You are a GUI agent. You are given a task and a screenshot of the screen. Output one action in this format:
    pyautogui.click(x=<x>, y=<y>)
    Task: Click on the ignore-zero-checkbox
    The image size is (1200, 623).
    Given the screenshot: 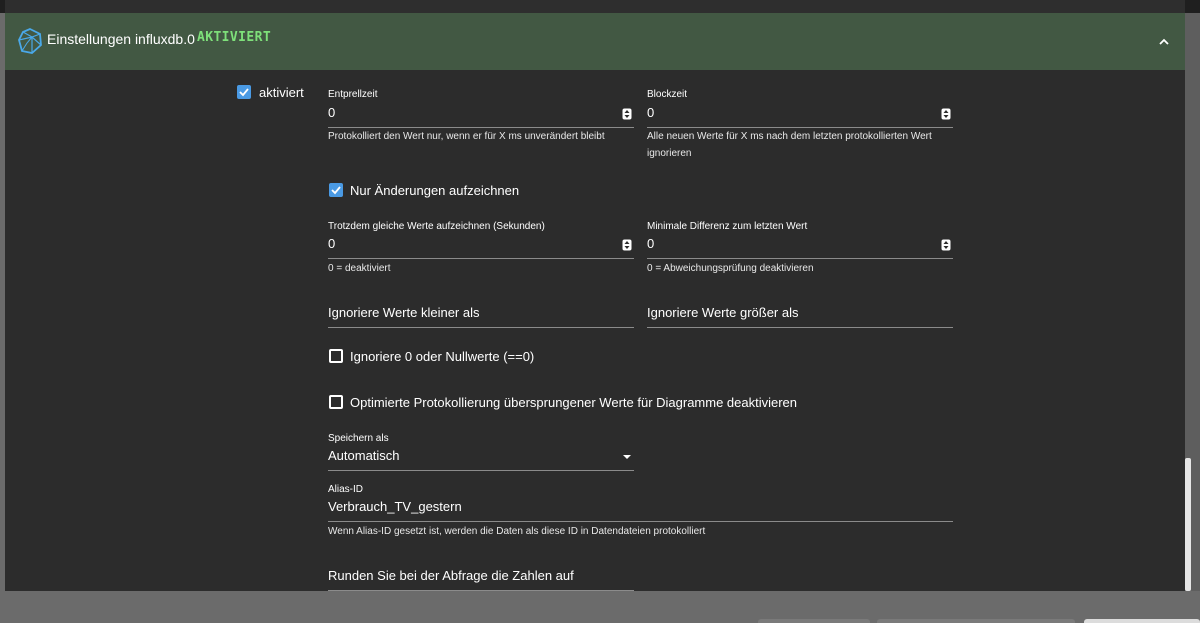 What is the action you would take?
    pyautogui.click(x=336, y=356)
    